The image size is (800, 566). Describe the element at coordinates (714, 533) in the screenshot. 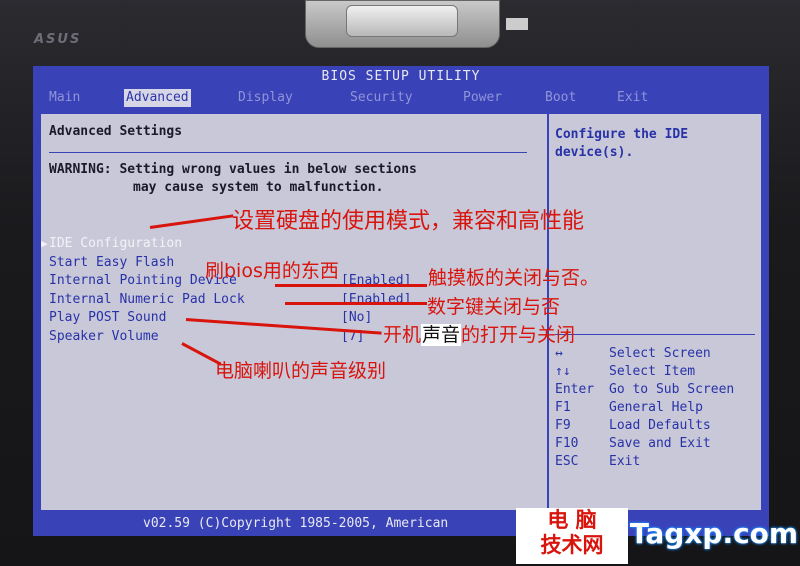

I see `watermark-site: Tagxp.com` at that location.